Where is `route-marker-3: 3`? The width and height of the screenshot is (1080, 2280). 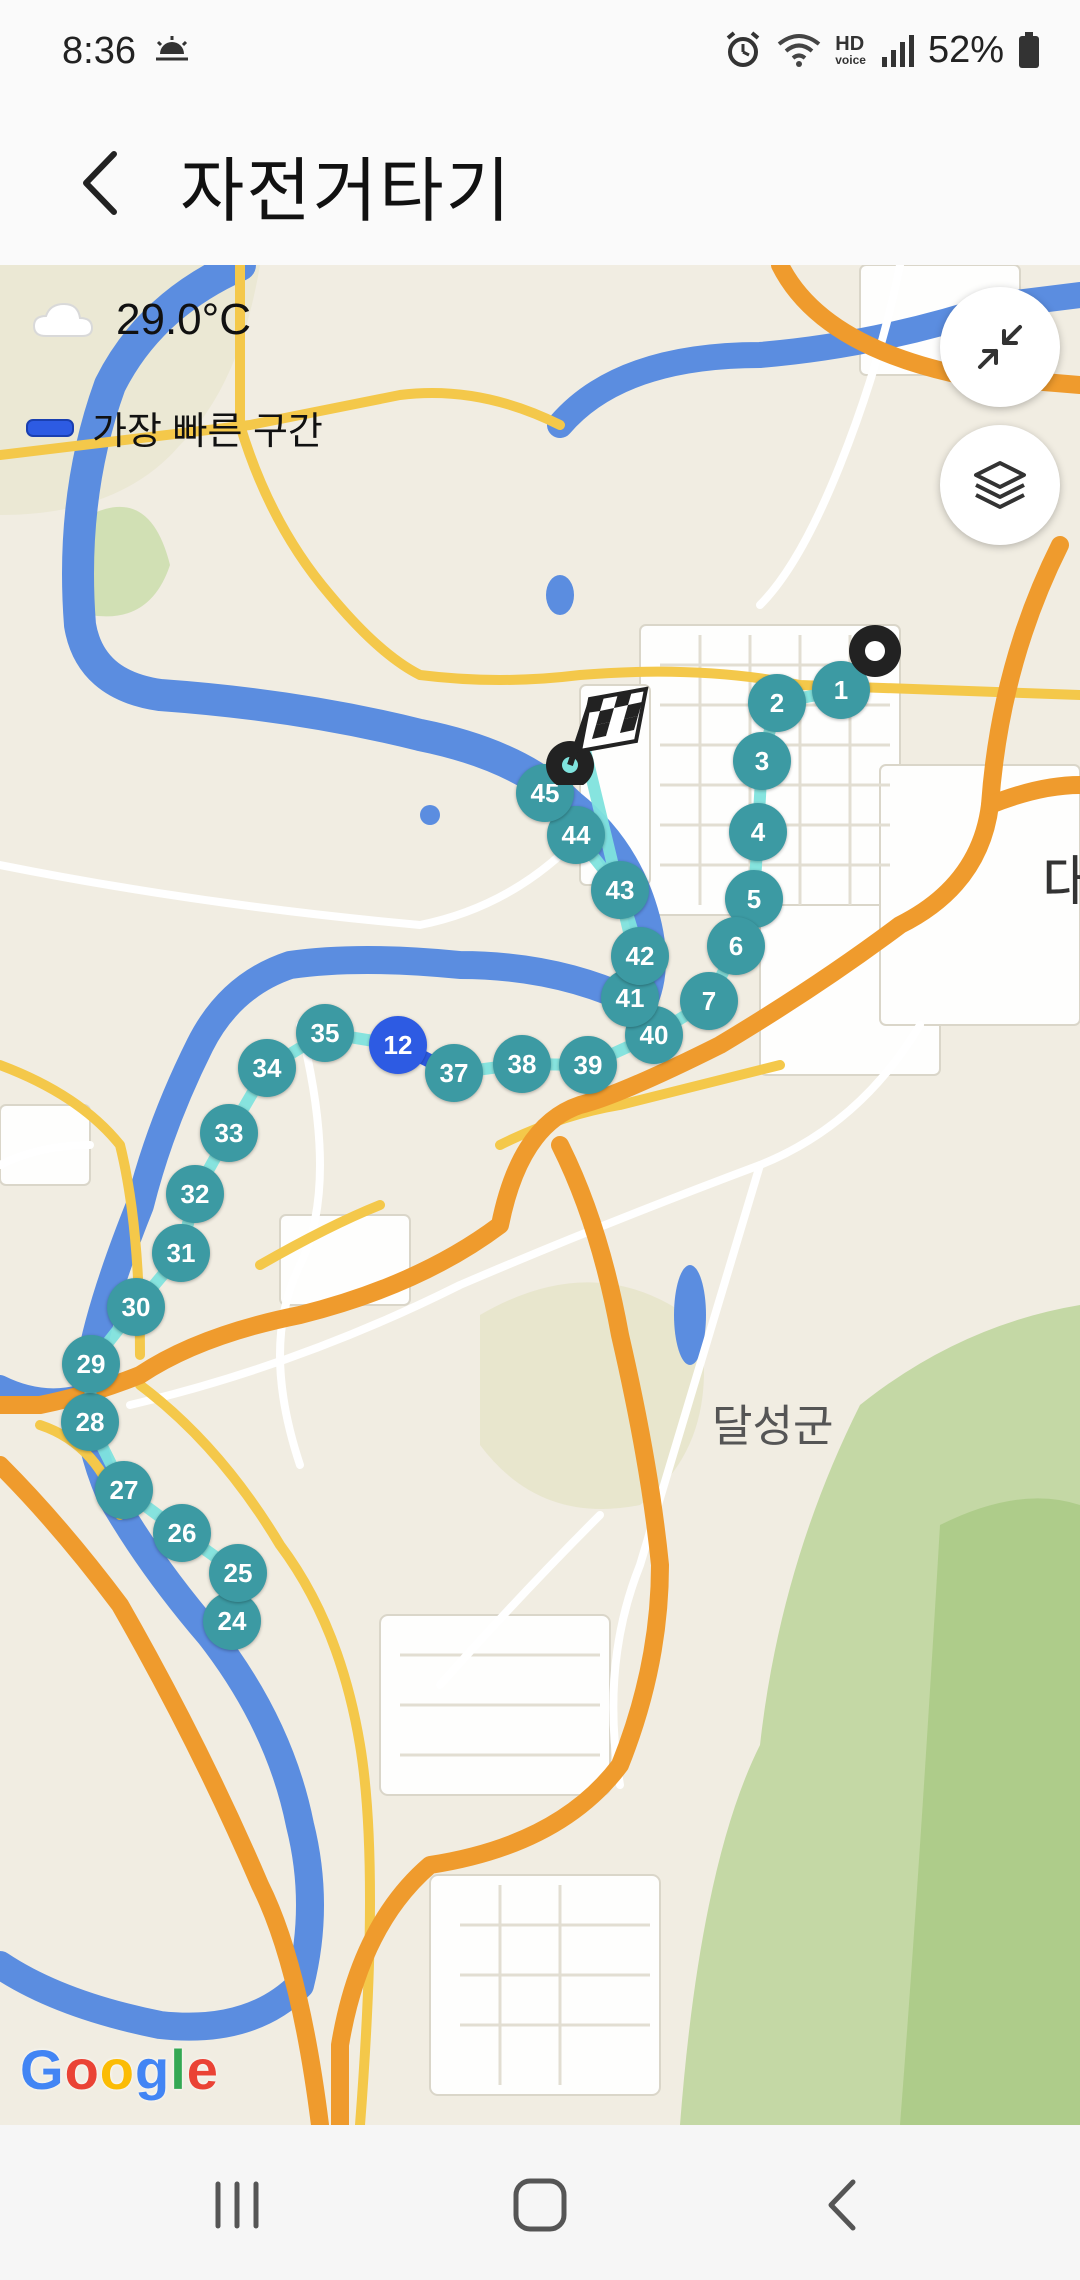
route-marker-3: 3 is located at coordinates (762, 761).